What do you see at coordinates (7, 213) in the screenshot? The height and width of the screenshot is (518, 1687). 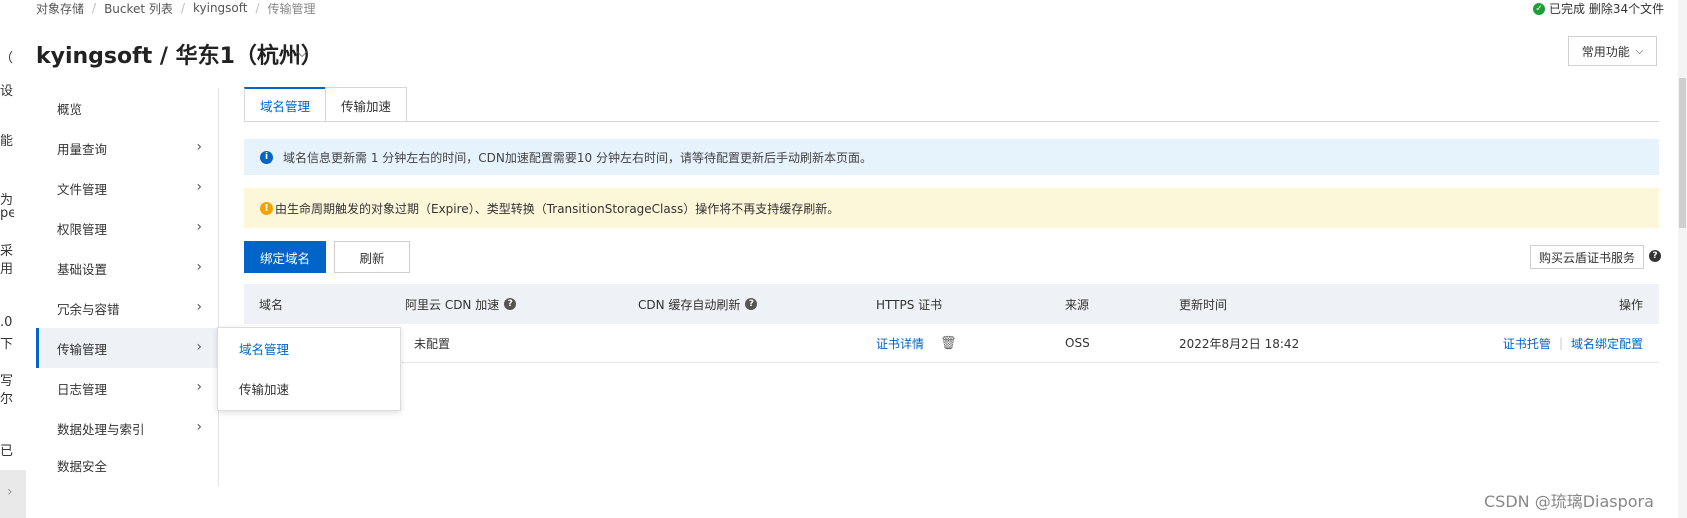 I see `fragment-text: pe` at bounding box center [7, 213].